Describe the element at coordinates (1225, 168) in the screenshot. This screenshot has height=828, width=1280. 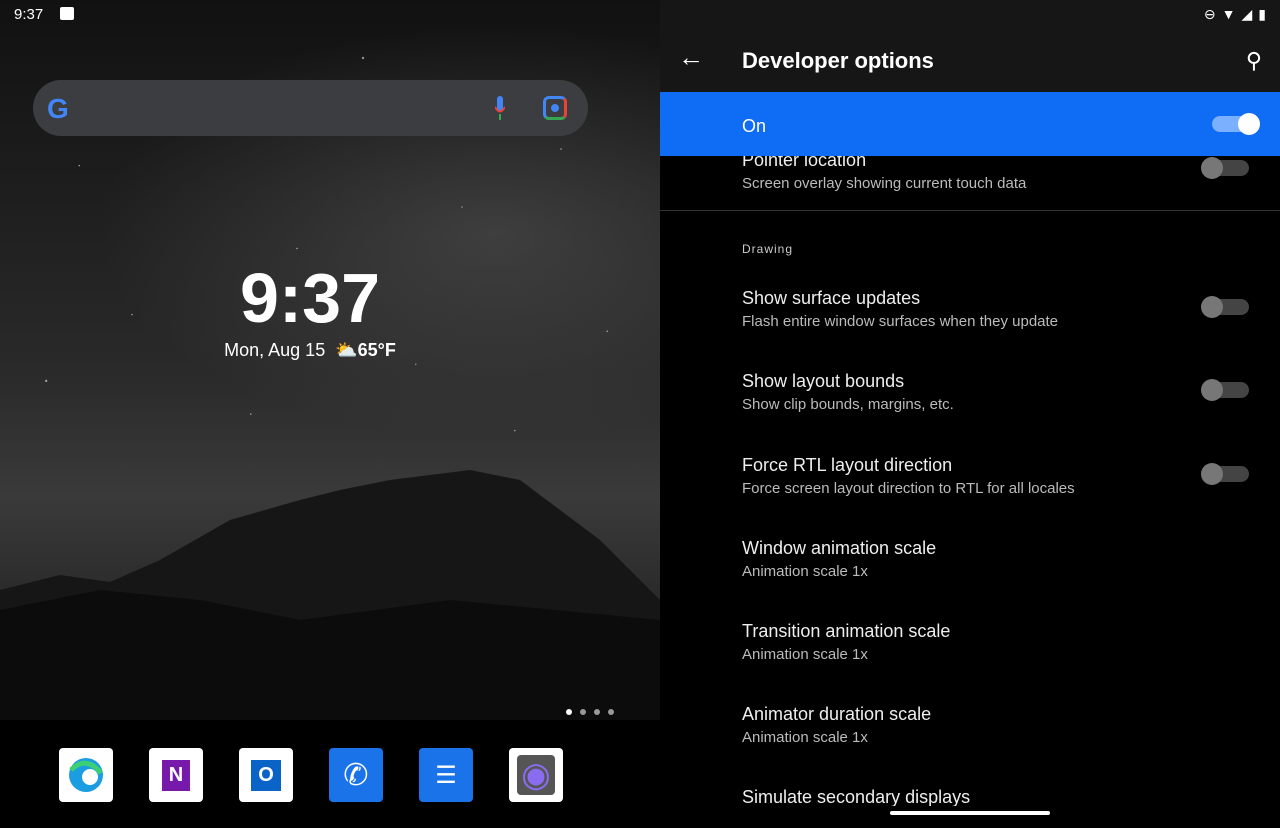
I see `pointer-location-toggle` at that location.